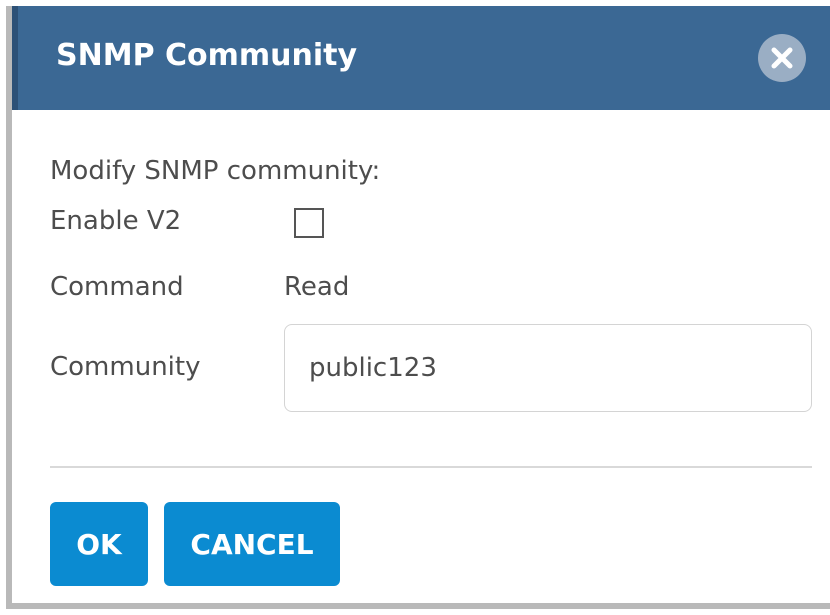 This screenshot has width=830, height=615. What do you see at coordinates (431, 467) in the screenshot?
I see `footer-divider` at bounding box center [431, 467].